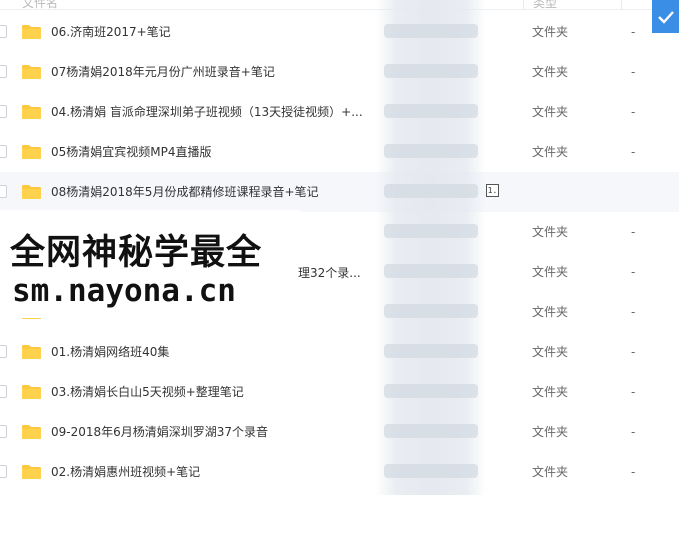 This screenshot has height=548, width=679. What do you see at coordinates (339, 72) in the screenshot?
I see `file-row: 07杨清娟2018年元月份广州班录音+笔记 文件夹 -` at bounding box center [339, 72].